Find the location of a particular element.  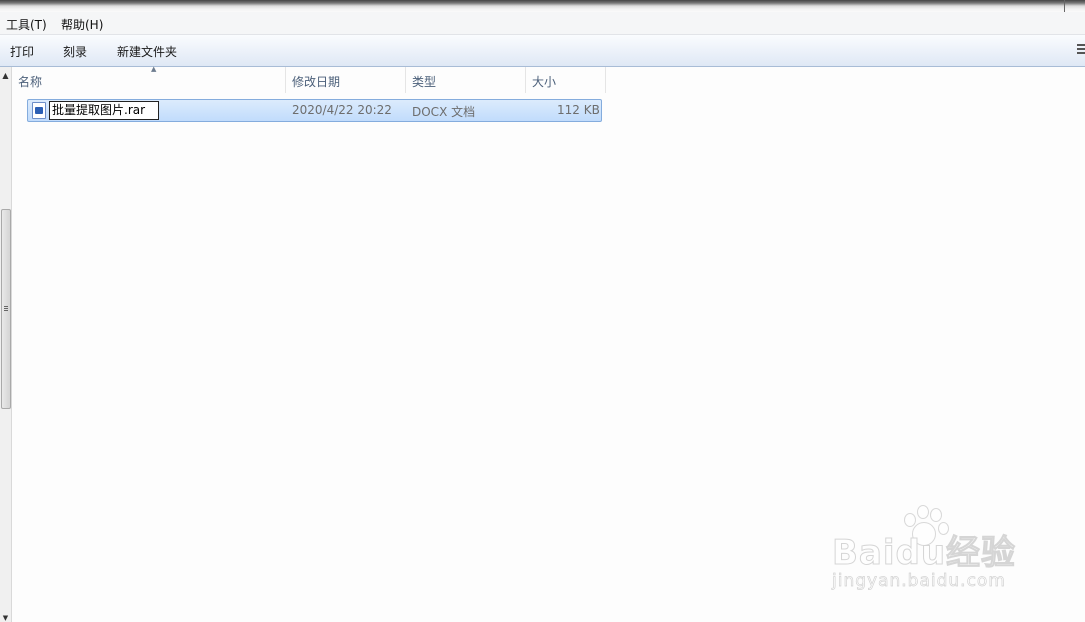

burn-button: 刻录 is located at coordinates (75, 51).